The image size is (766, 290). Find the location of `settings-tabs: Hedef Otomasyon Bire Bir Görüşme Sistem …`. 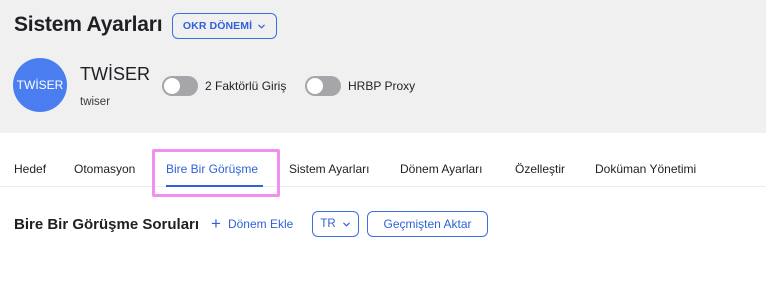

settings-tabs: Hedef Otomasyon Bire Bir Görüşme Sistem … is located at coordinates (383, 170).